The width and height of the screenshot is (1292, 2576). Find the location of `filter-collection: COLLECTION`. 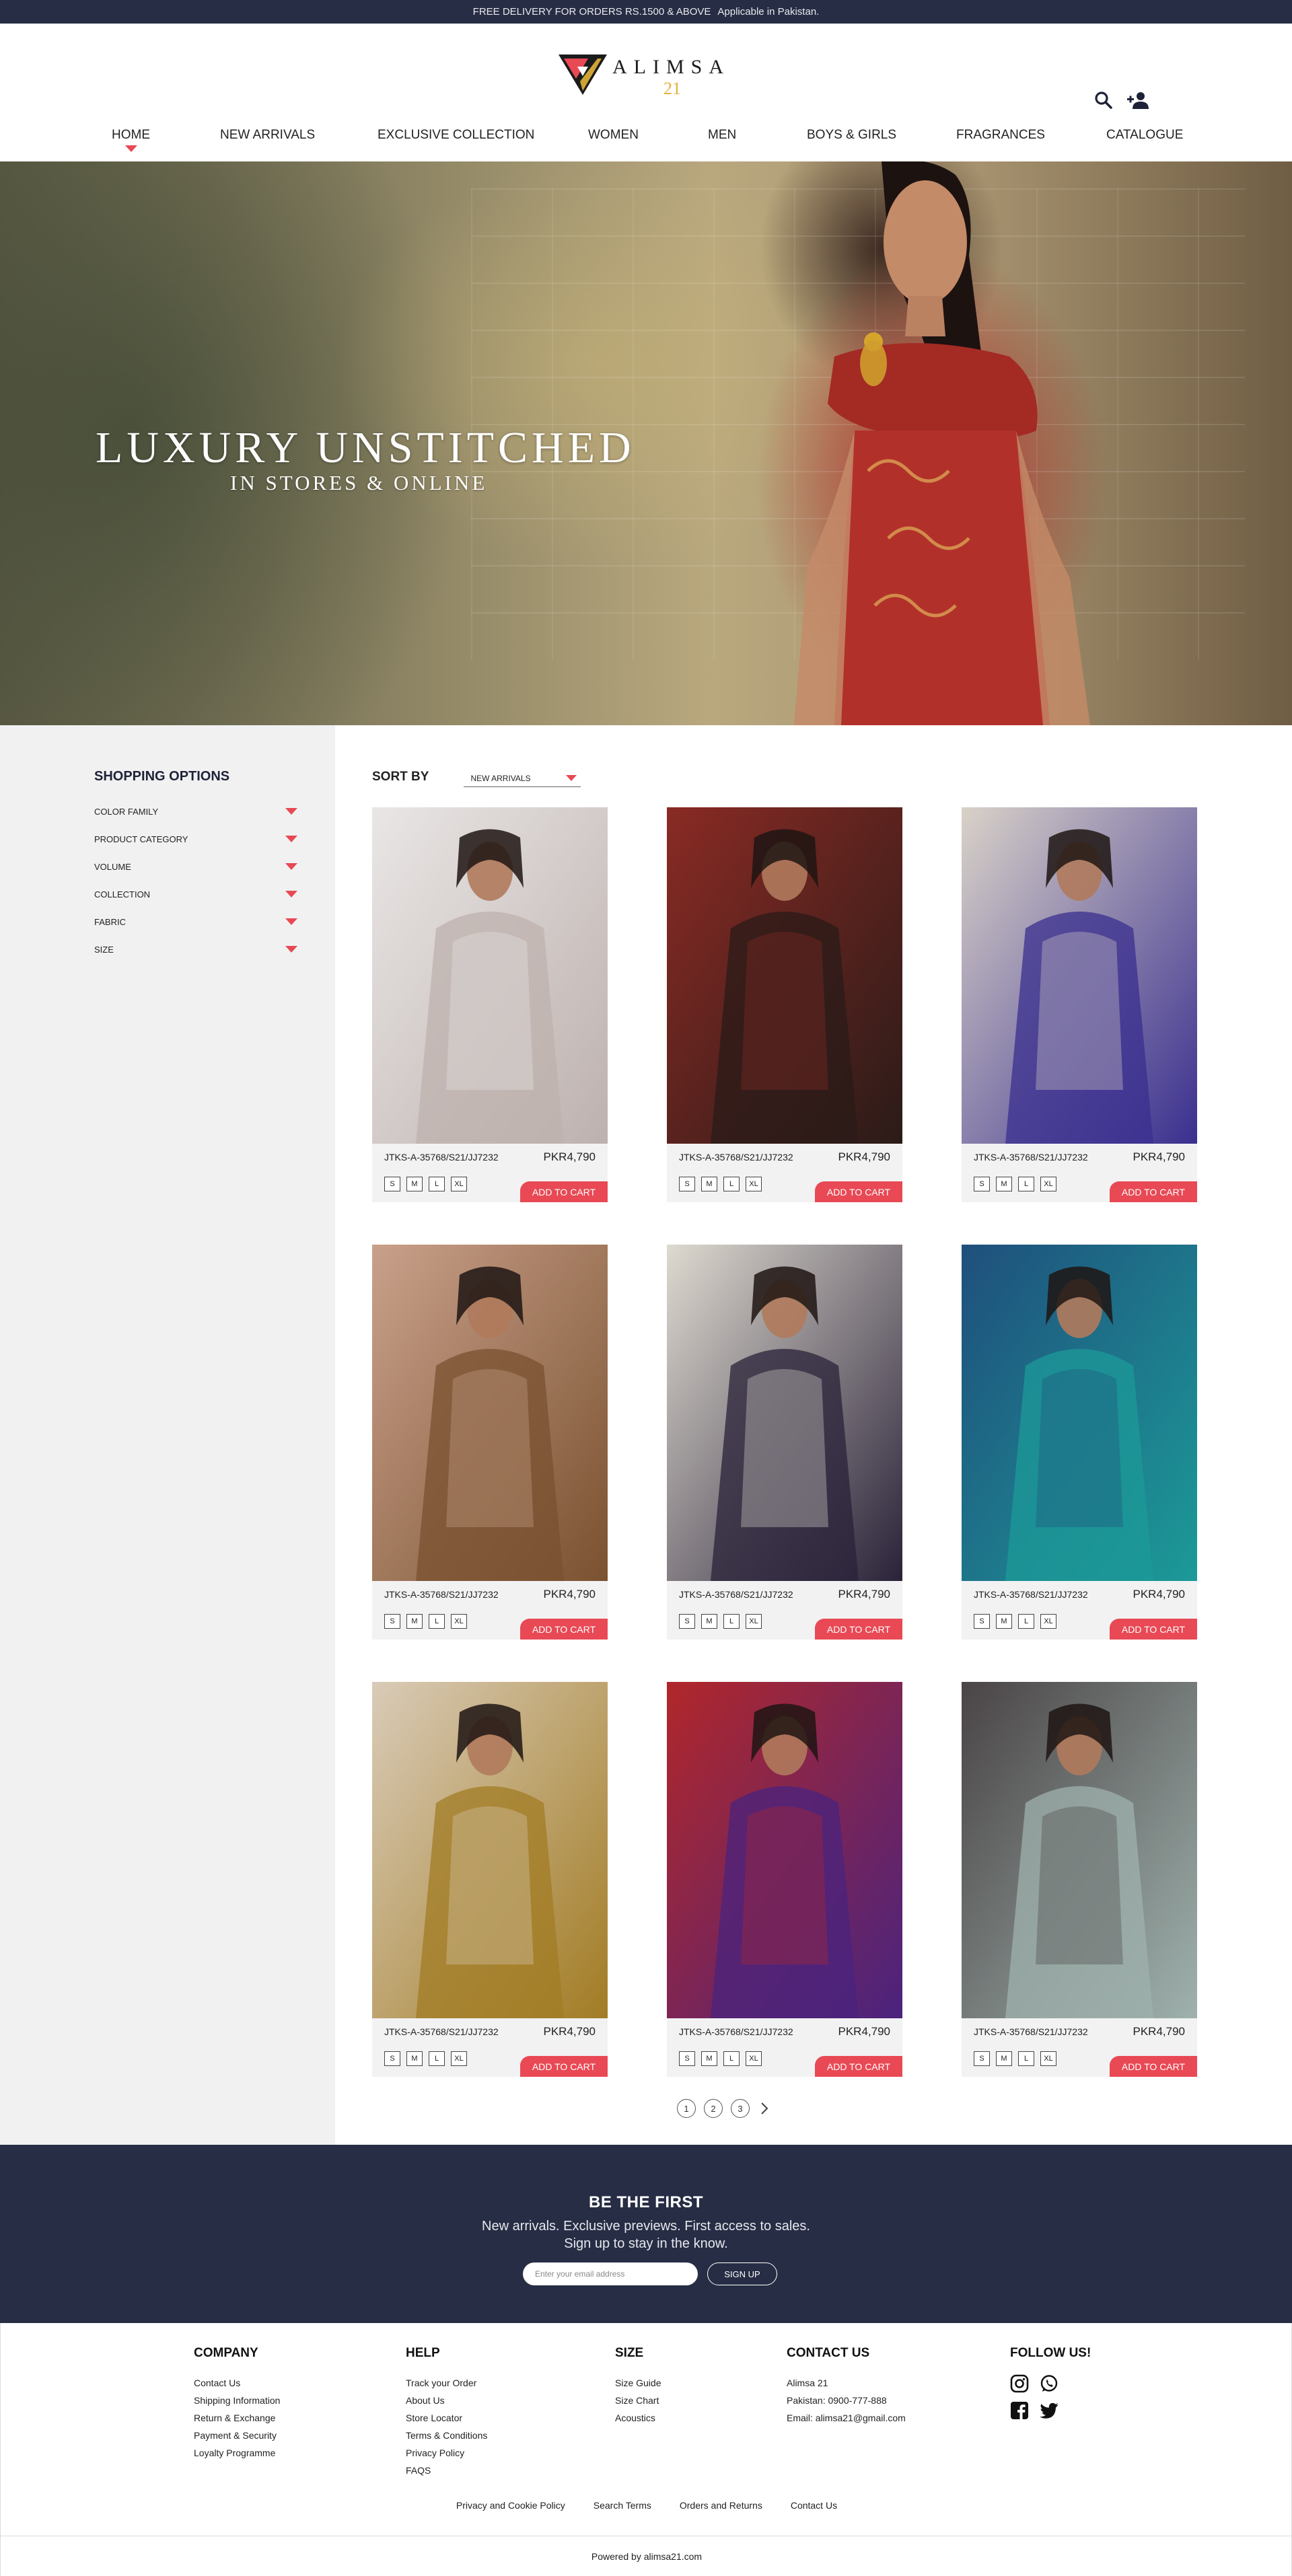

filter-collection: COLLECTION is located at coordinates (196, 897).